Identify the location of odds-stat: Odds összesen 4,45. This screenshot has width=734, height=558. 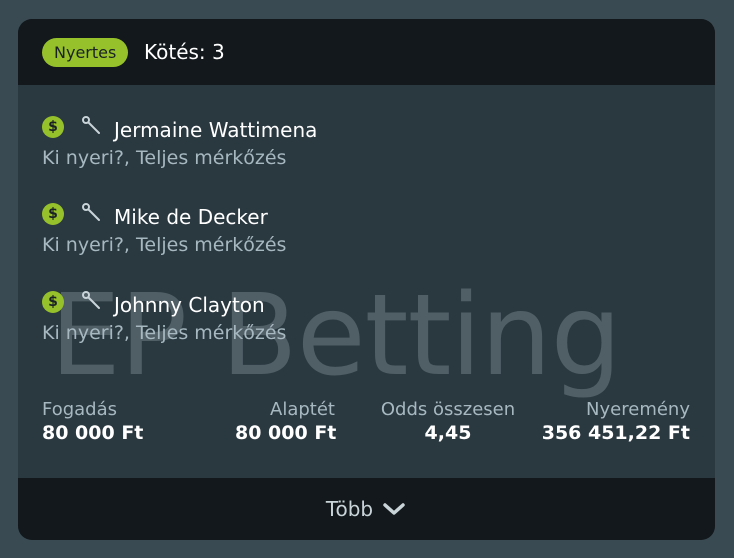
(448, 422).